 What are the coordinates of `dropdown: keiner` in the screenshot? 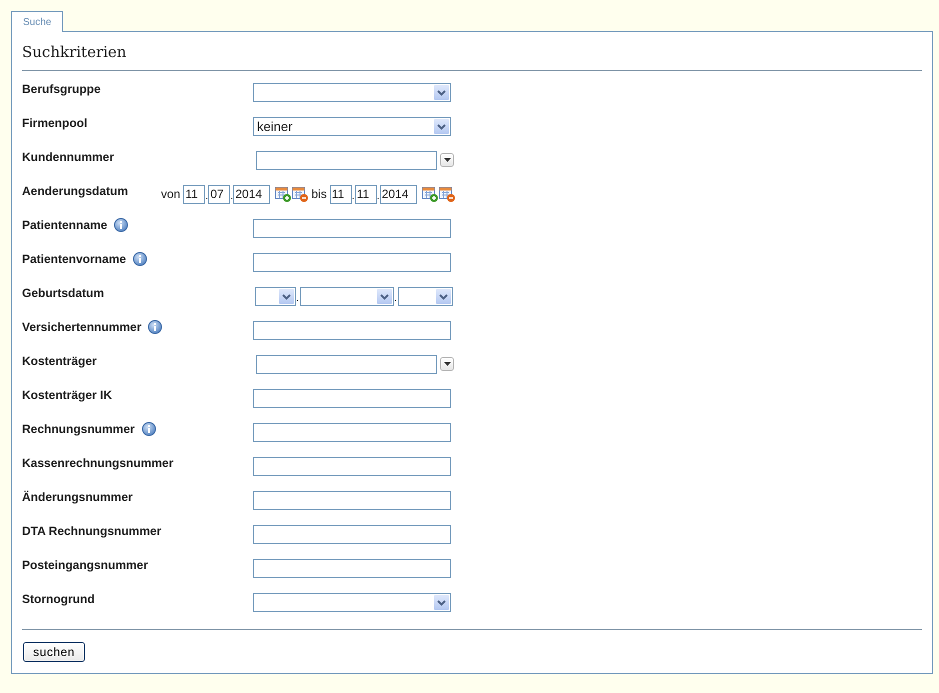 It's located at (352, 126).